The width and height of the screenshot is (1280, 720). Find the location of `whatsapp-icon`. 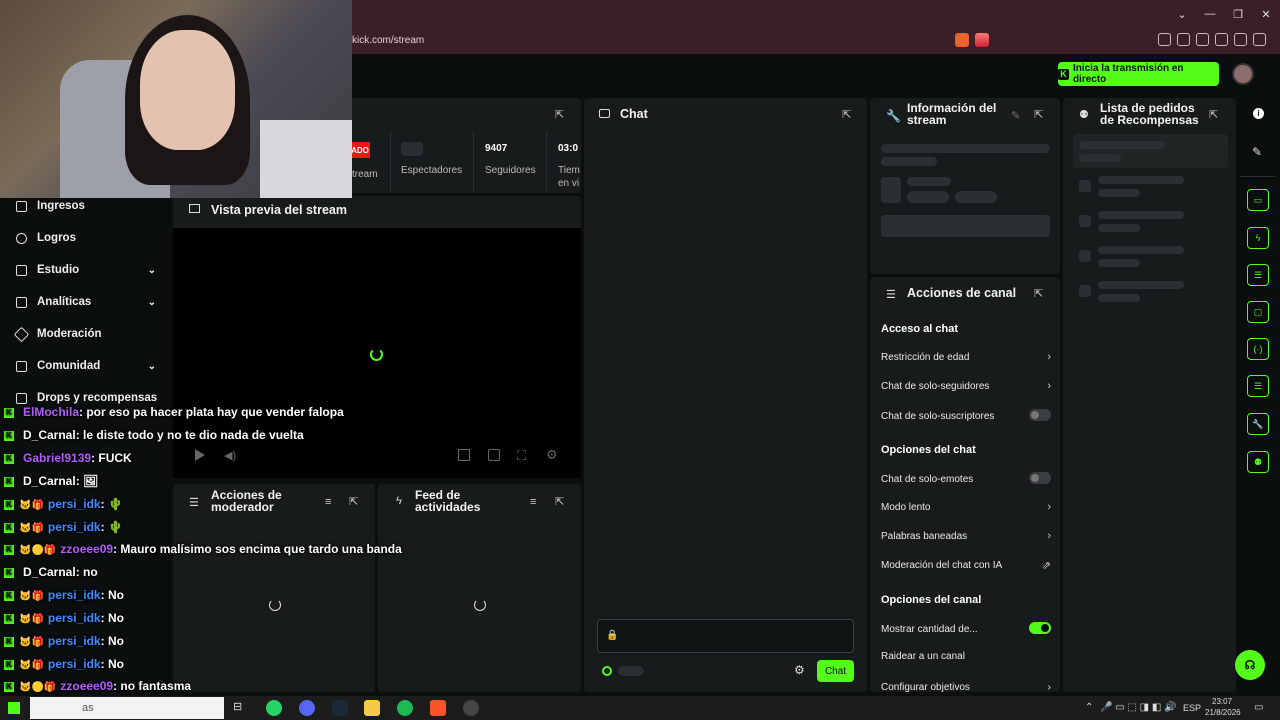

whatsapp-icon is located at coordinates (274, 708).